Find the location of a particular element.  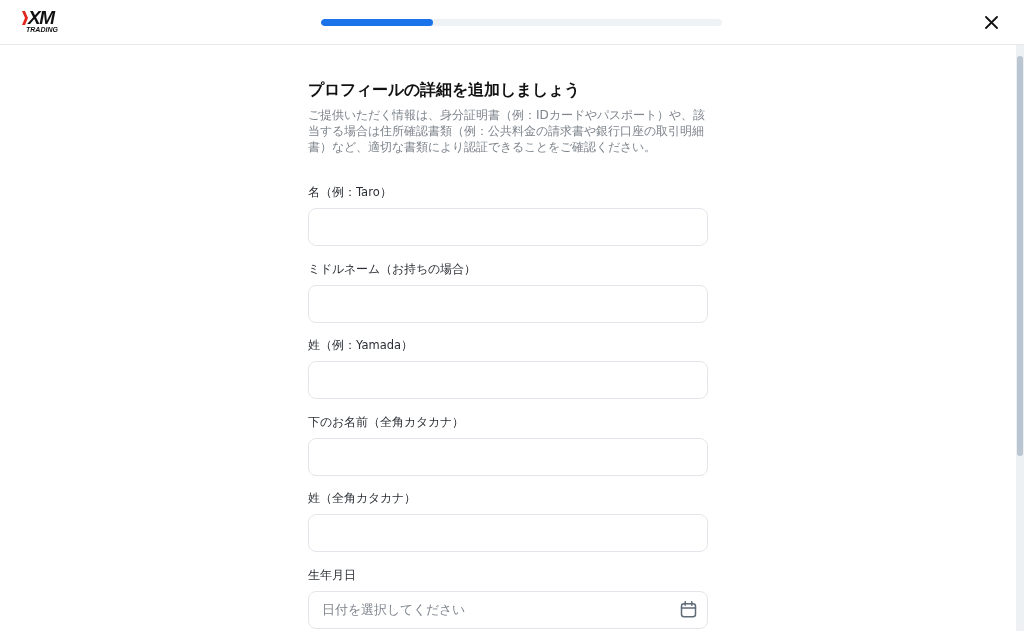

field-label: 姓（全角カタカナ） is located at coordinates (362, 498).